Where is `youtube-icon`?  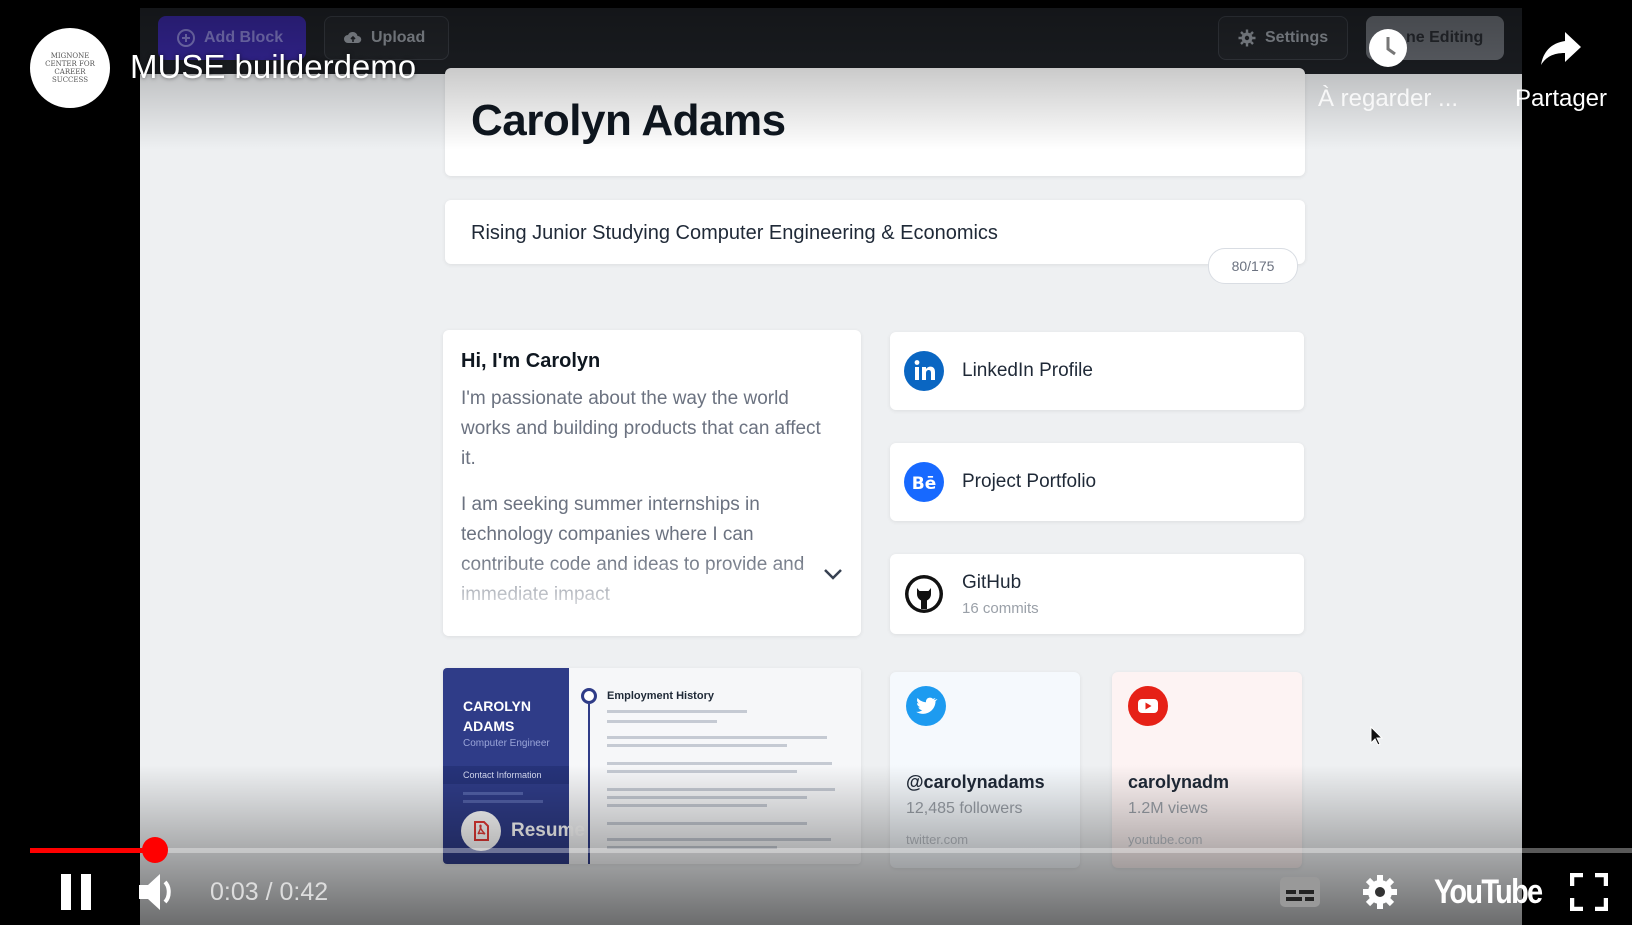 youtube-icon is located at coordinates (1148, 706).